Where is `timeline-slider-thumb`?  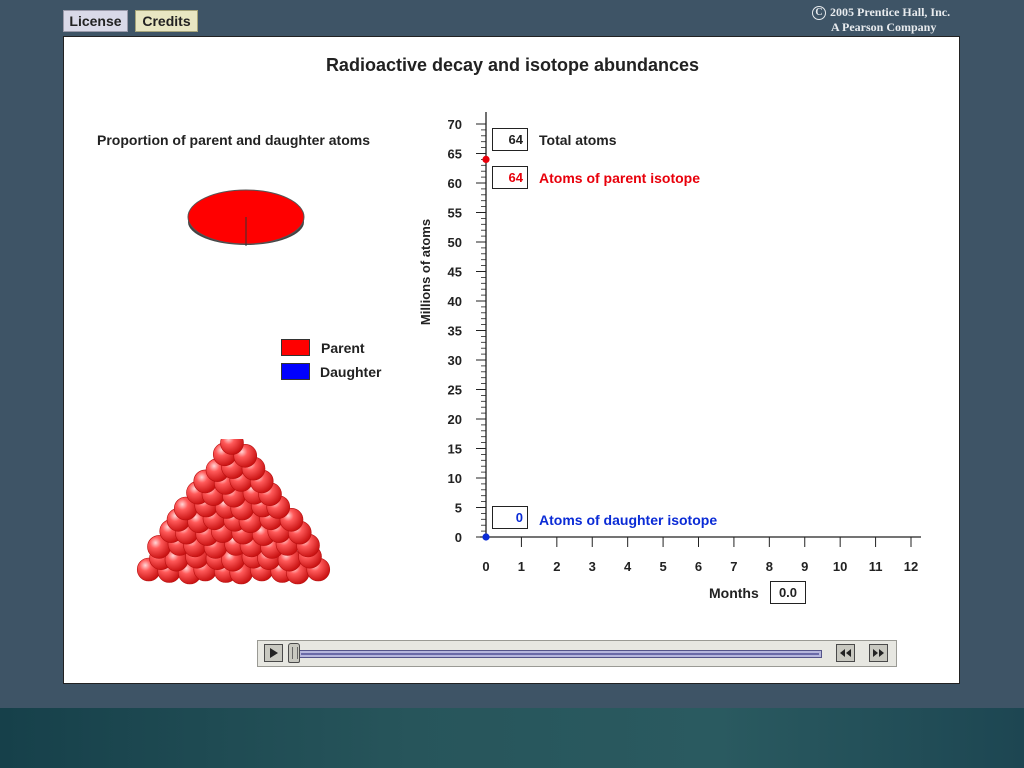 timeline-slider-thumb is located at coordinates (294, 653).